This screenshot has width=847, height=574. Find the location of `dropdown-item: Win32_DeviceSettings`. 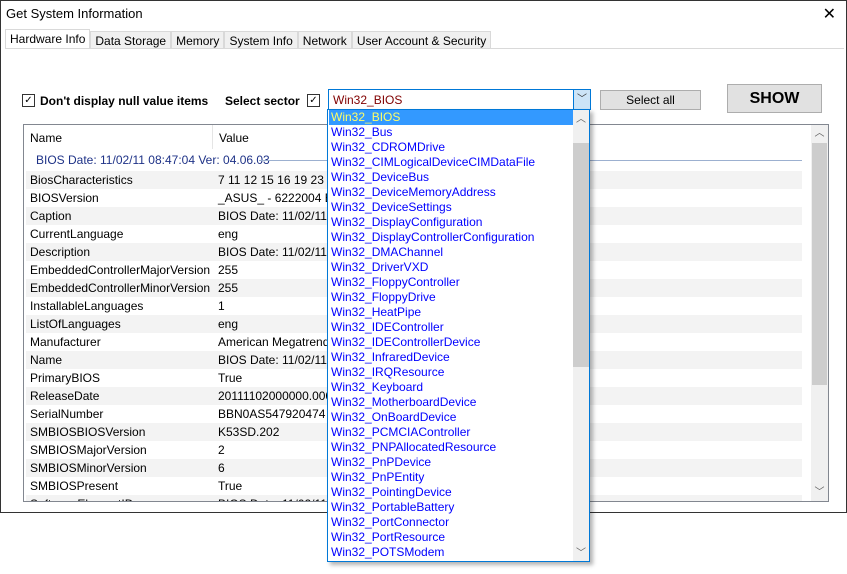

dropdown-item: Win32_DeviceSettings is located at coordinates (451, 207).